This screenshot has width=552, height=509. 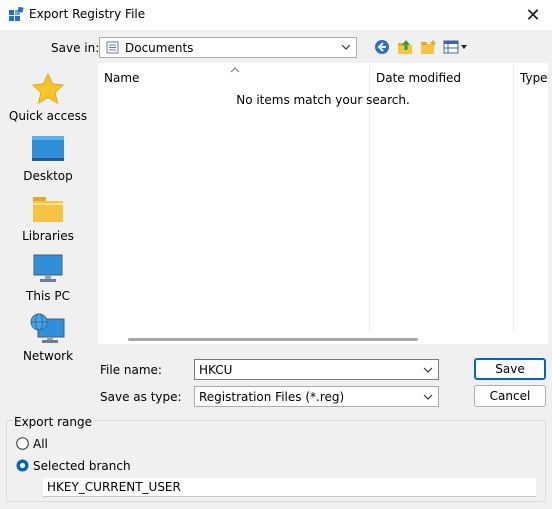 What do you see at coordinates (510, 396) in the screenshot?
I see `cancel-button: Cancel` at bounding box center [510, 396].